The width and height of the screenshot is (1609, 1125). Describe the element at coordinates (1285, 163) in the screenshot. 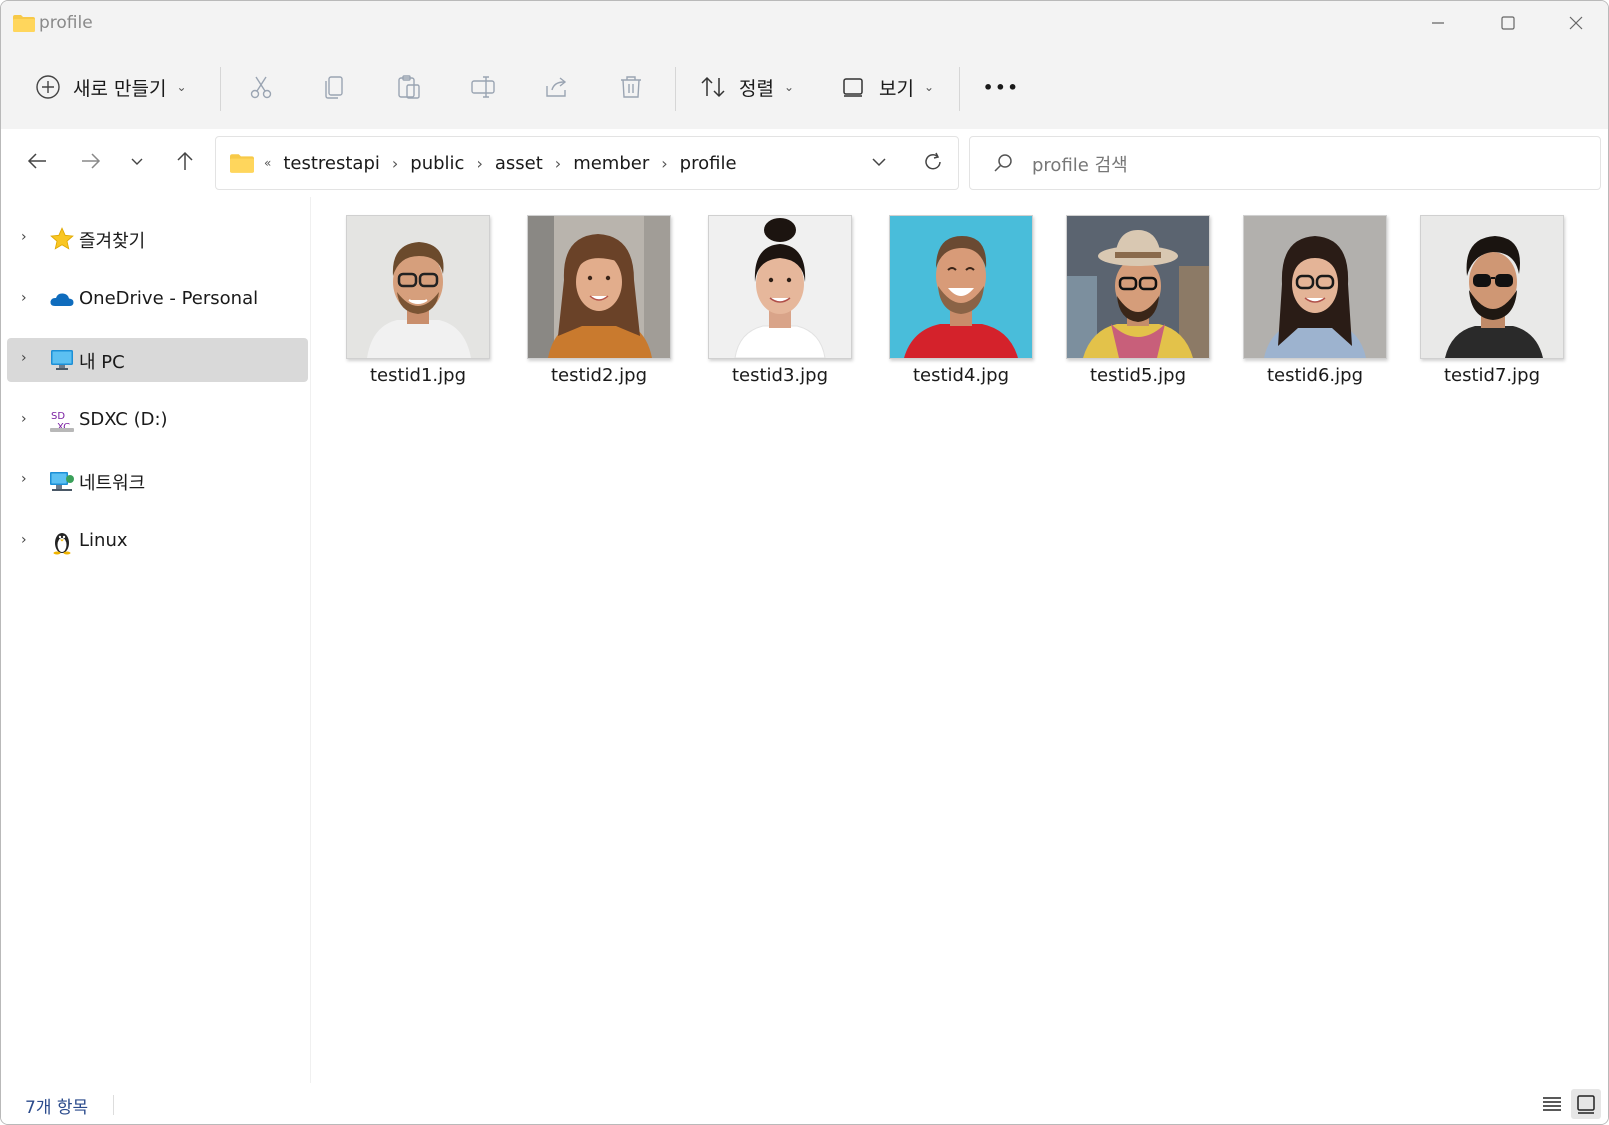

I see `search-box: profile 검색` at that location.